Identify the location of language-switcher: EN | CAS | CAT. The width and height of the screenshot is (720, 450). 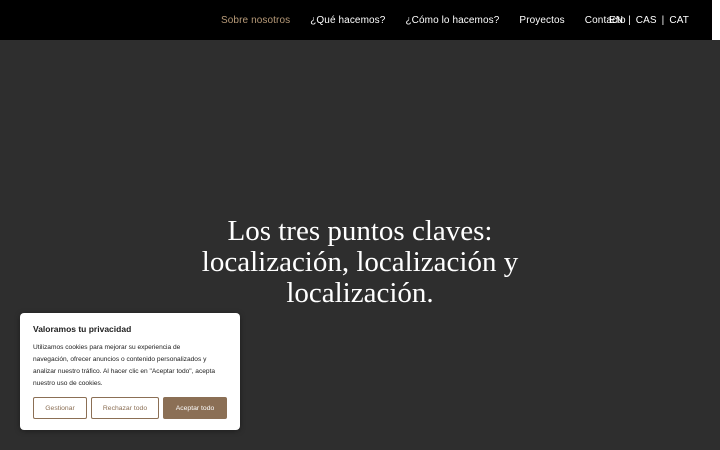
(649, 20).